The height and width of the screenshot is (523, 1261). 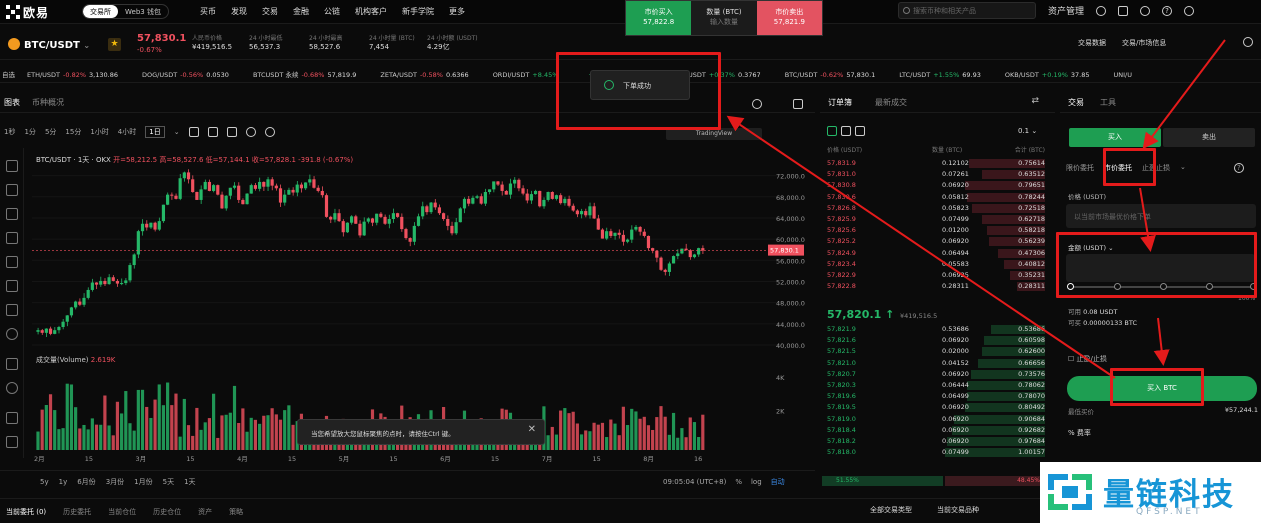 What do you see at coordinates (1070, 492) in the screenshot?
I see `watermark-logo-icon` at bounding box center [1070, 492].